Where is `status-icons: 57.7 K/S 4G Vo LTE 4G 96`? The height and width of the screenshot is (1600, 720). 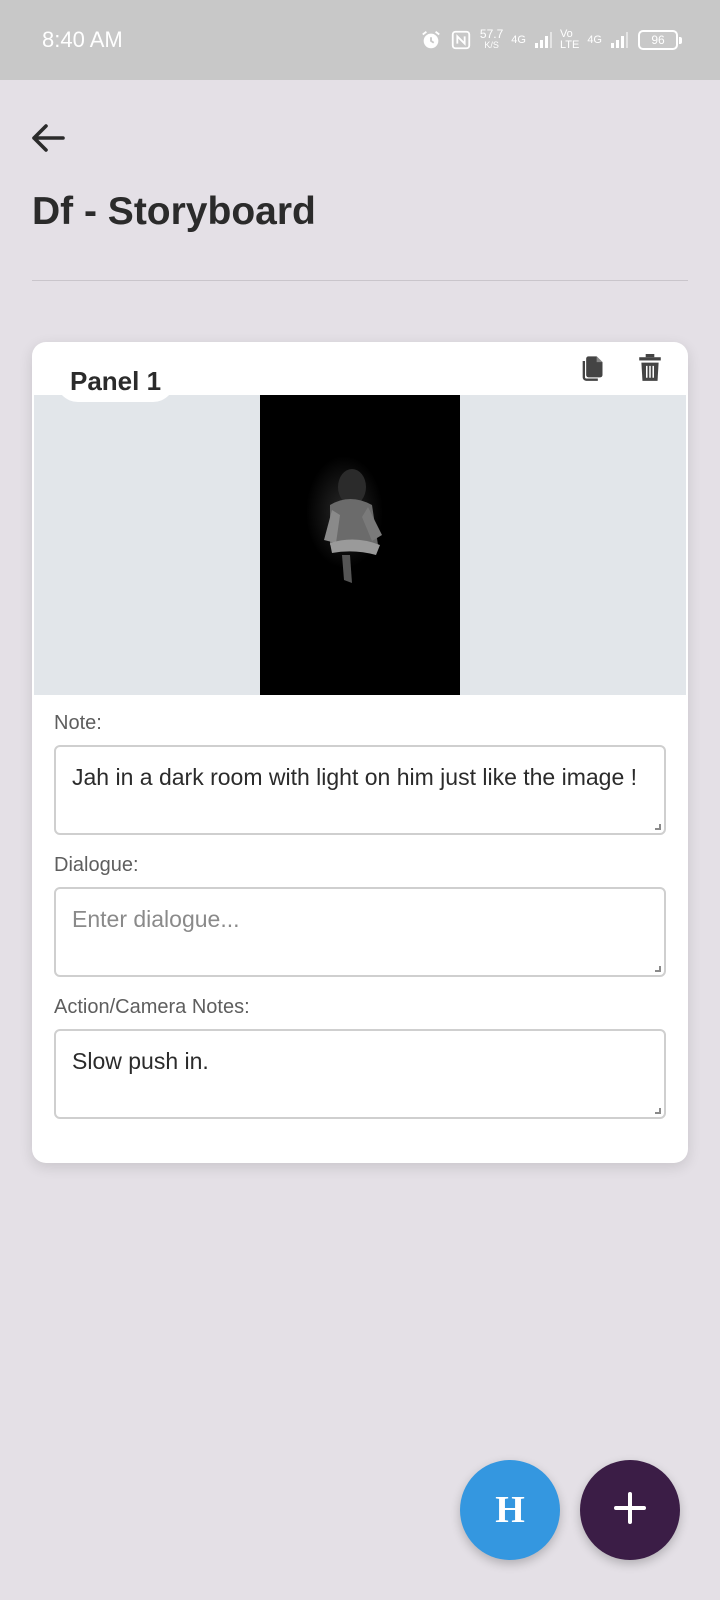
status-icons: 57.7 K/S 4G Vo LTE 4G 96 is located at coordinates (551, 39).